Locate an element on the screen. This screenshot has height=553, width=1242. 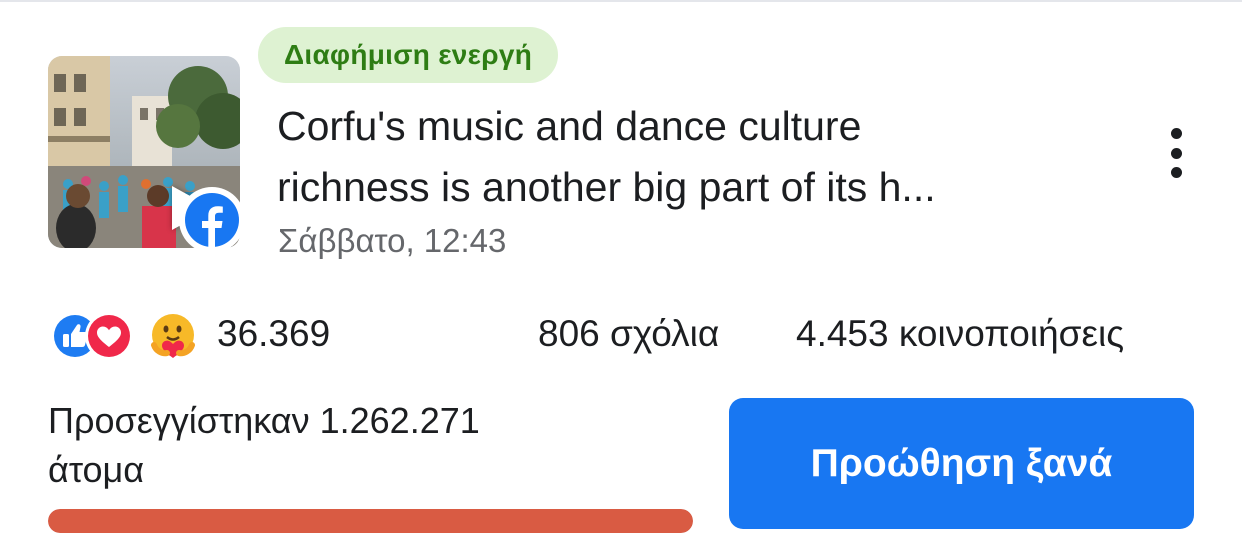
love-icon is located at coordinates (109, 336).